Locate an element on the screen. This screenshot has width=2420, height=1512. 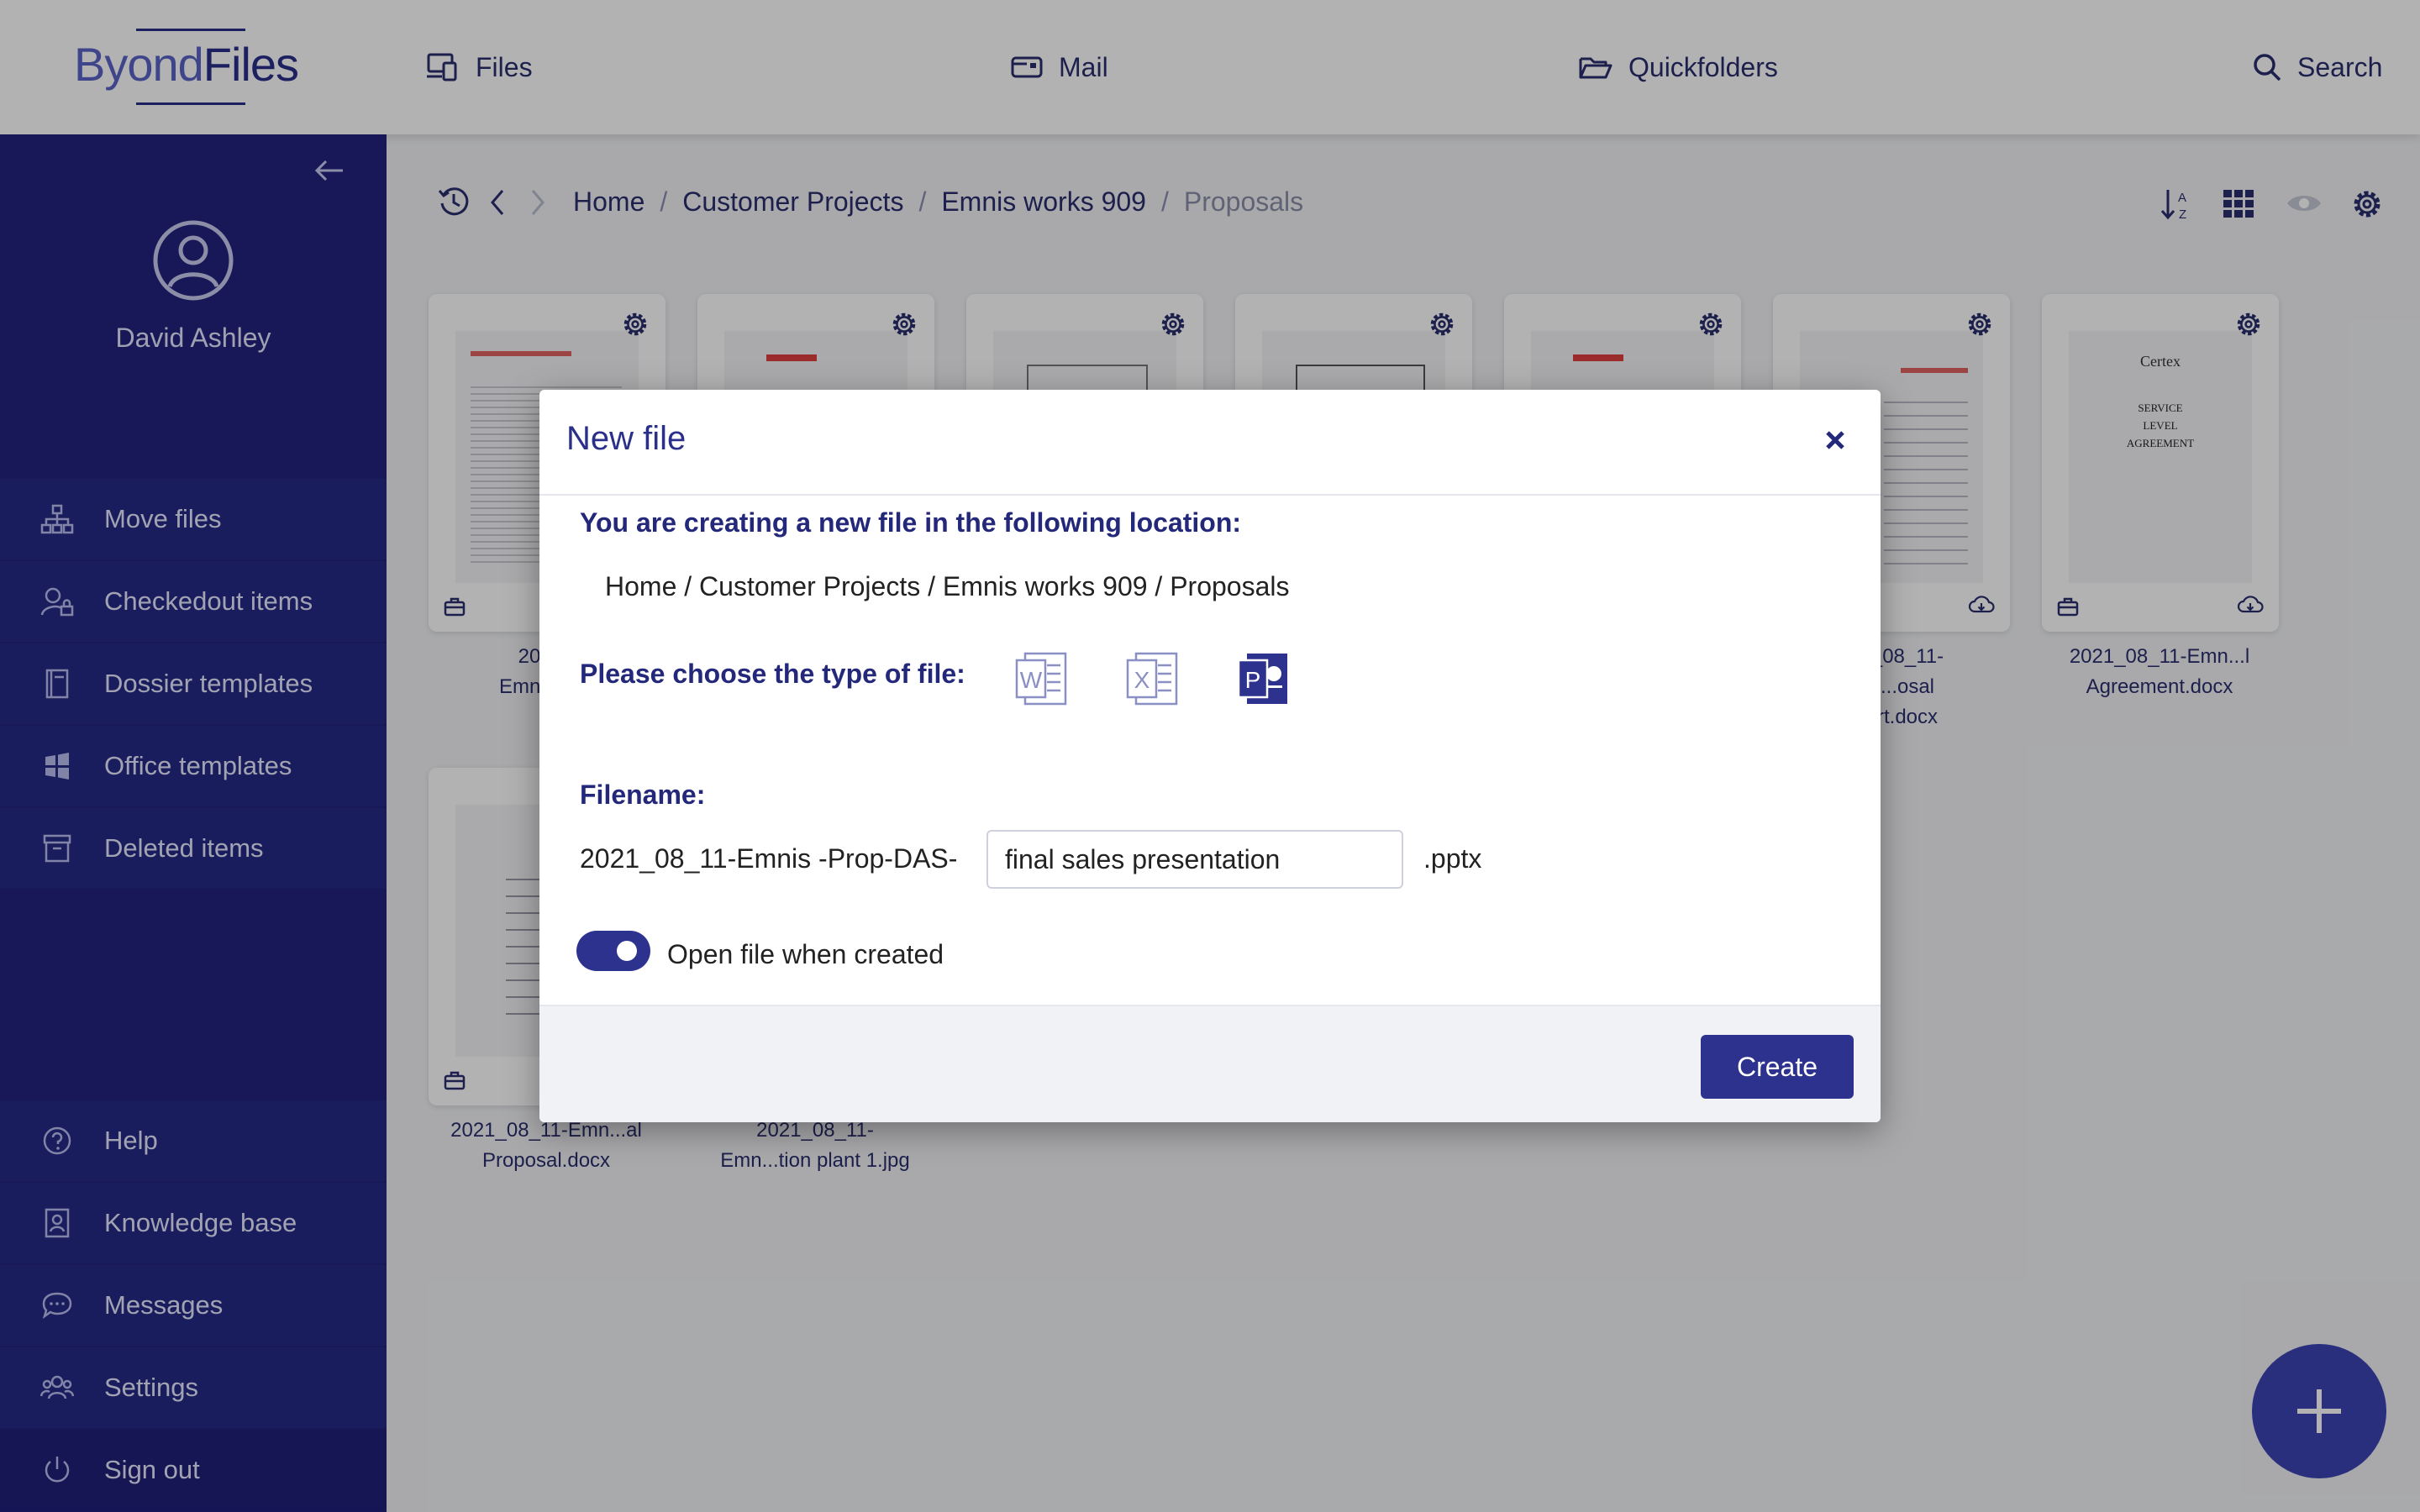
dialog-footer: Create is located at coordinates (1210, 1063).